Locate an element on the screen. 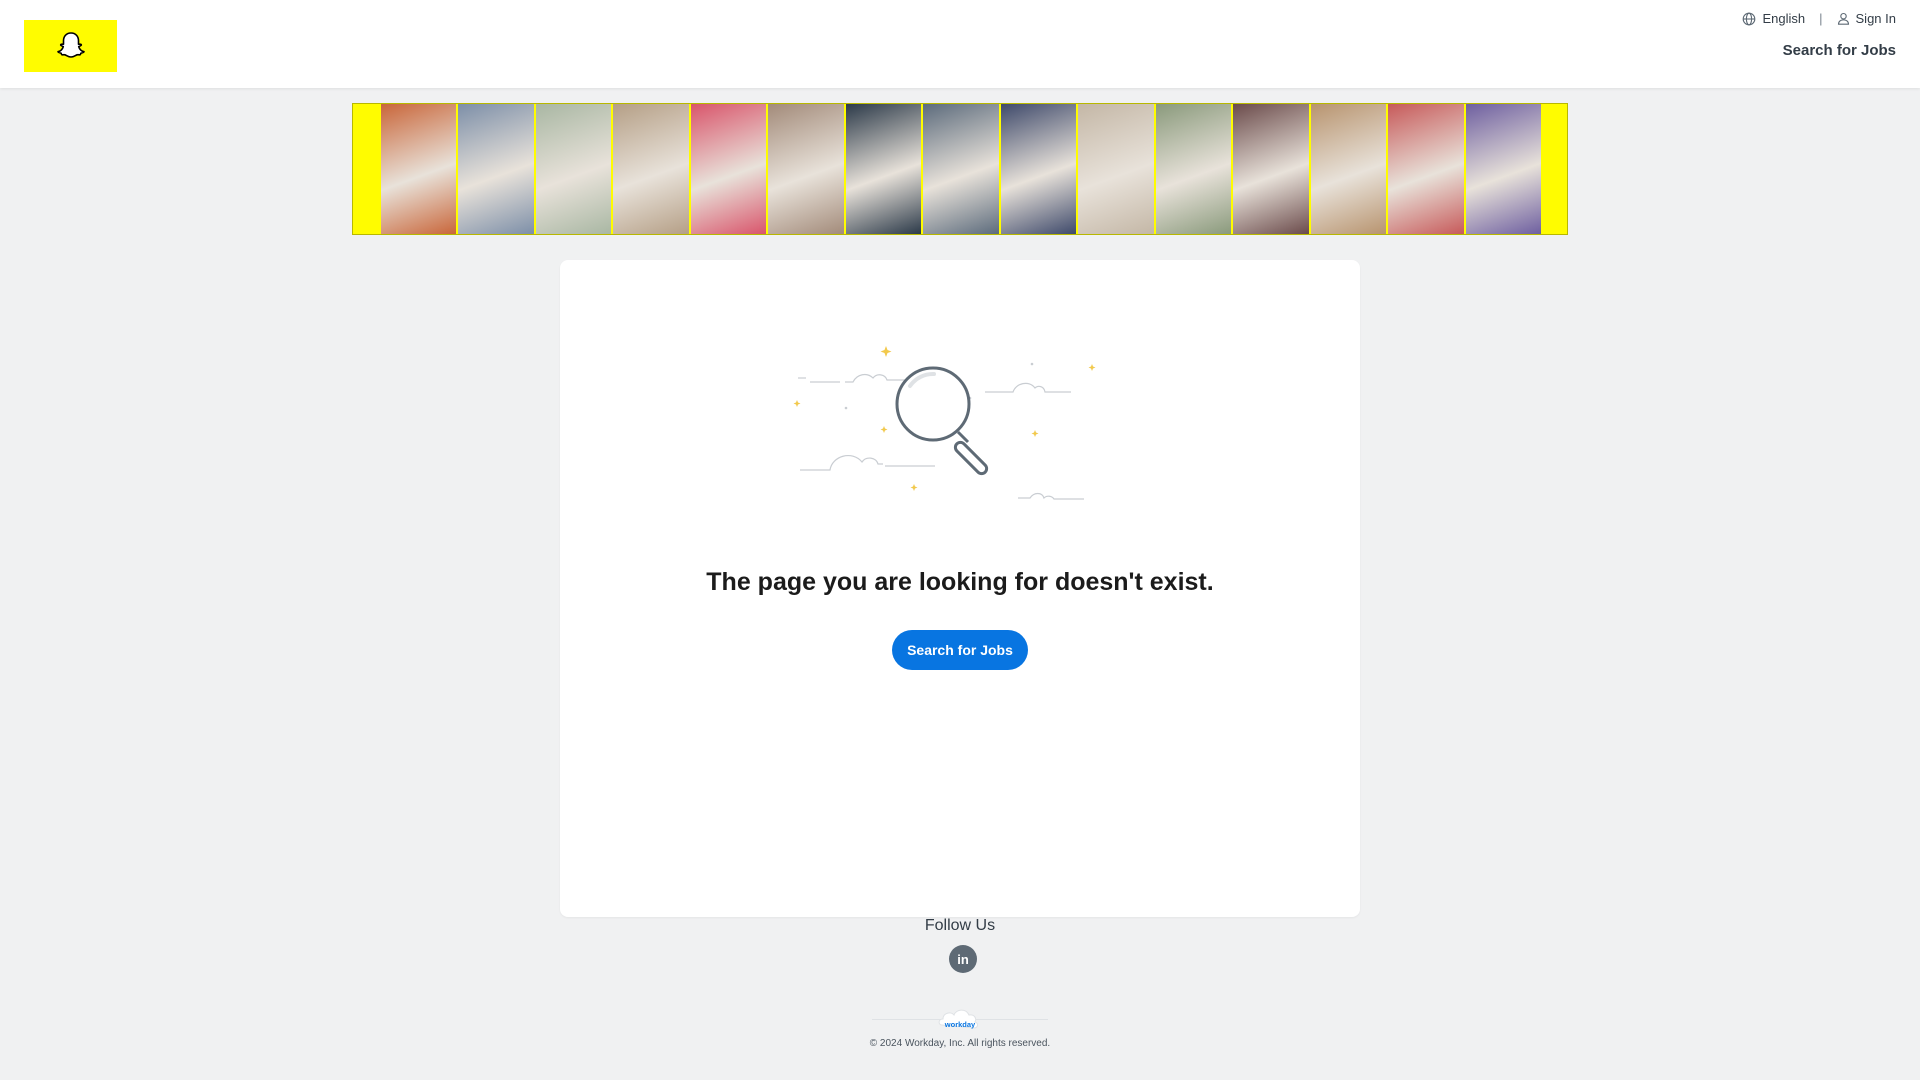  sign-in-link: Sign In is located at coordinates (1866, 18).